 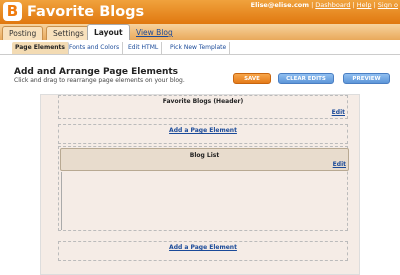 What do you see at coordinates (144, 48) in the screenshot?
I see `subtab-edit-html: Edit HTML` at bounding box center [144, 48].